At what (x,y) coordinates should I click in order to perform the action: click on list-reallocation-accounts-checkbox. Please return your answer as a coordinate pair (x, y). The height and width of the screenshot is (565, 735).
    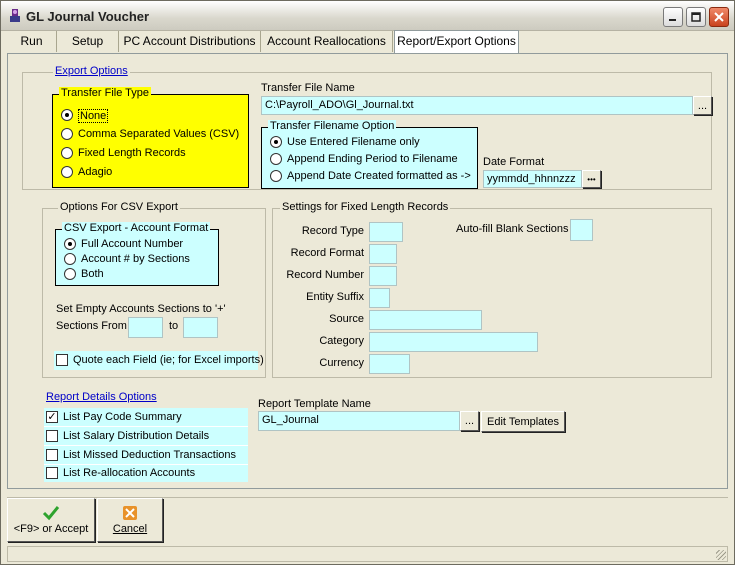
    Looking at the image, I should click on (52, 473).